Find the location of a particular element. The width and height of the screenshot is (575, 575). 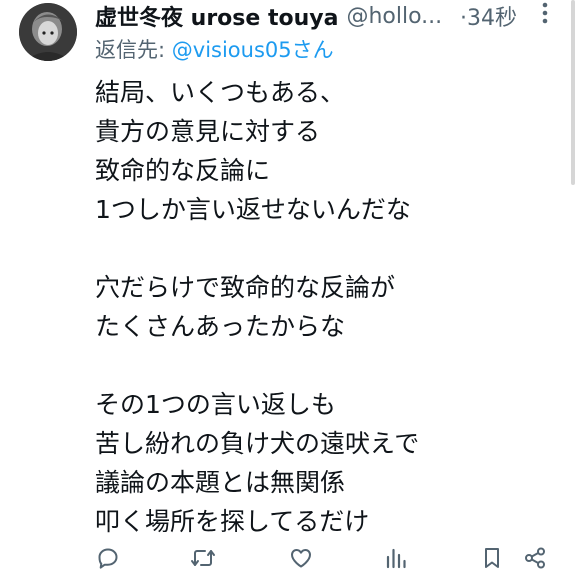

post-text-line: 貴方の意見に対する is located at coordinates (208, 131).